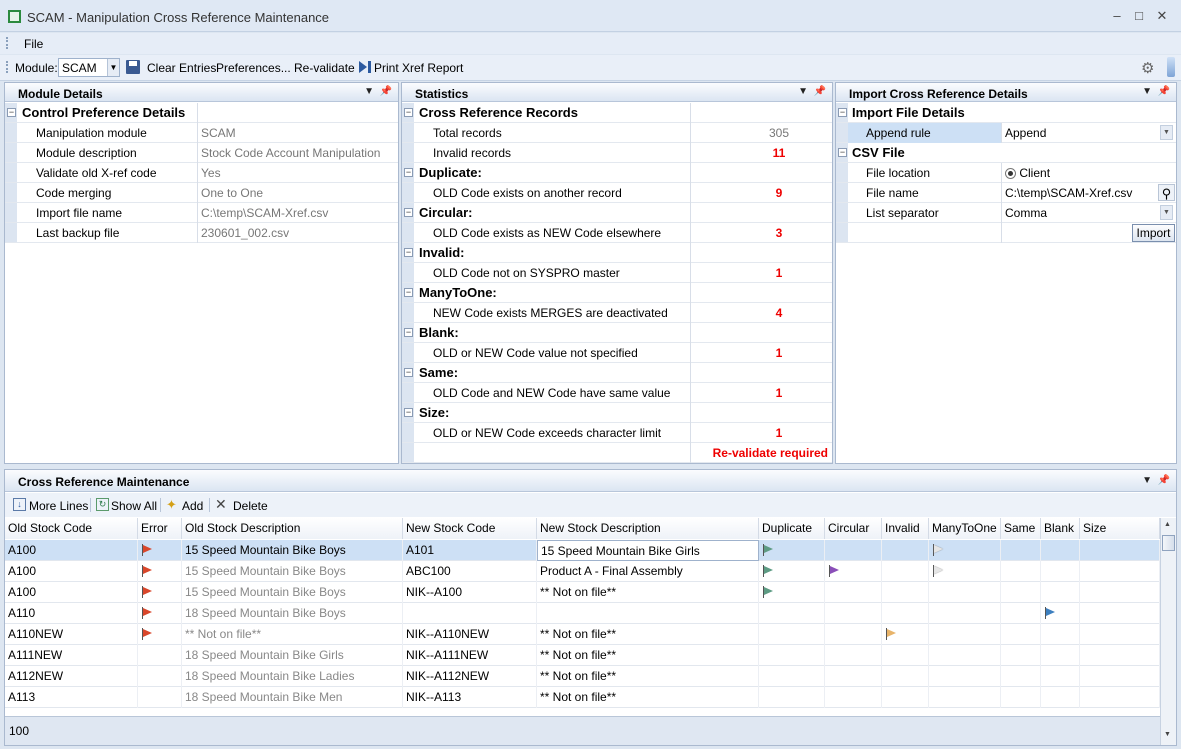 The width and height of the screenshot is (1181, 749). Describe the element at coordinates (1171, 67) in the screenshot. I see `toolbar-overflow` at that location.